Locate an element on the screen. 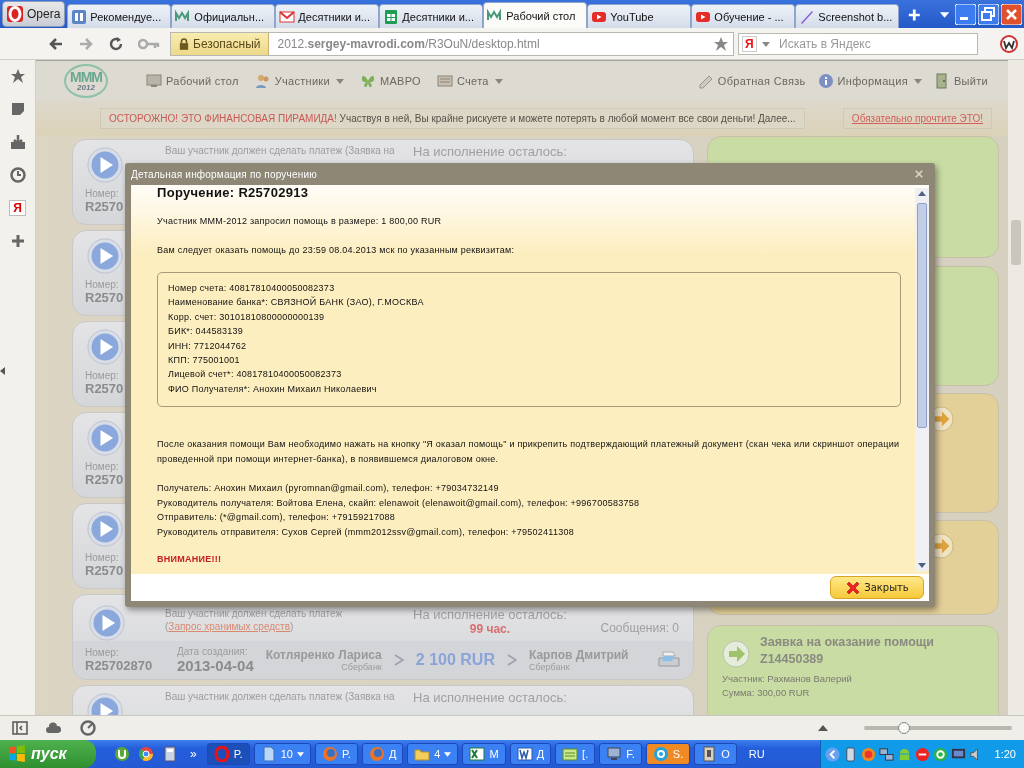  menu-item: Выйти is located at coordinates (960, 81).